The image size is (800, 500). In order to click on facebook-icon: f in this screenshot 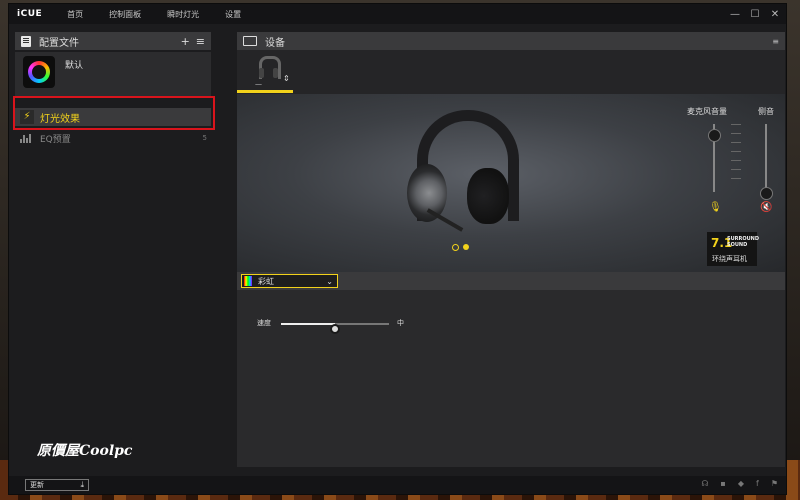, I will do `click(757, 483)`.